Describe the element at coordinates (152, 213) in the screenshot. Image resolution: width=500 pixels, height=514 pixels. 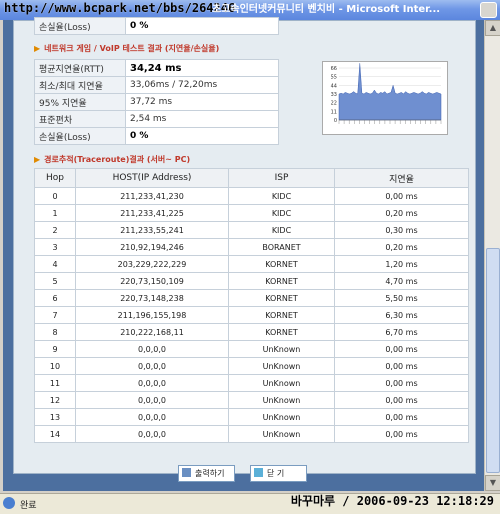
I see `cell-host: 211,233,41,225` at that location.